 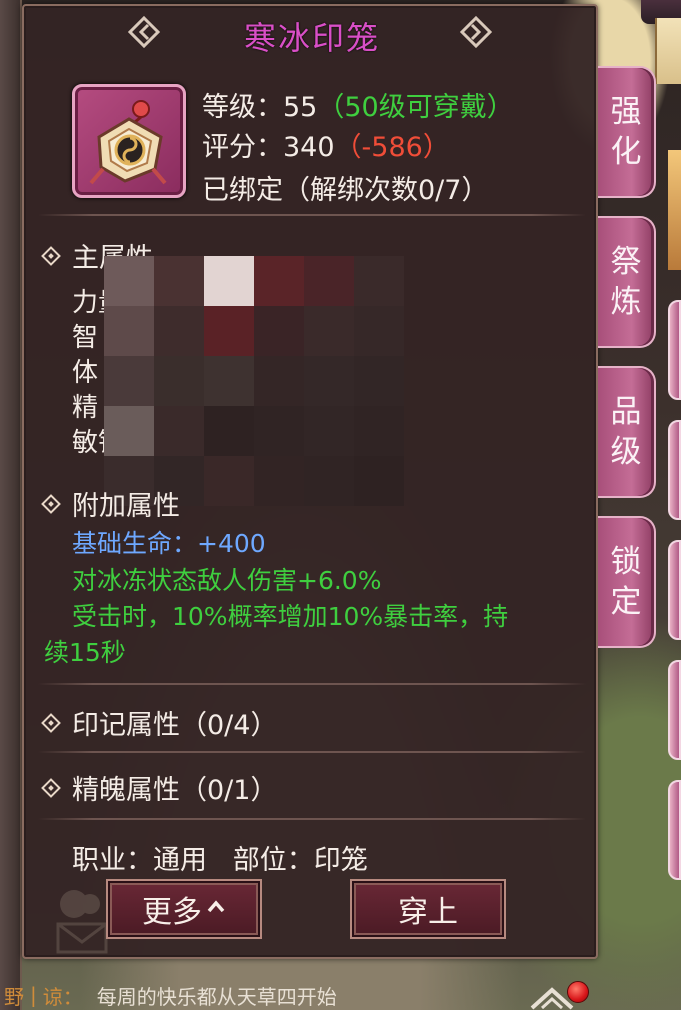 I want to click on left-edge-panel, so click(x=11, y=505).